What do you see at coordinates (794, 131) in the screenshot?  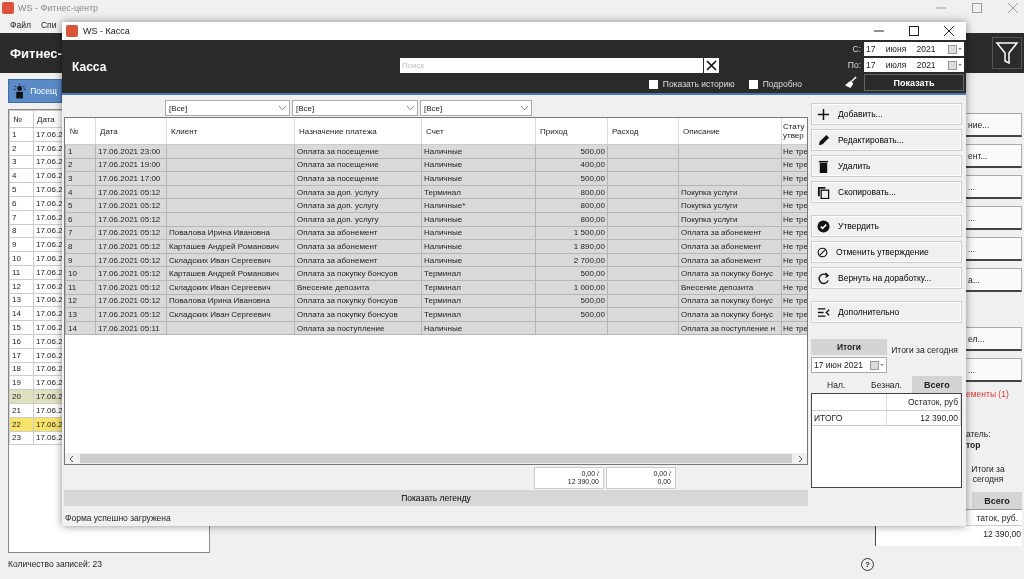 I see `column-header: Стату утвер` at bounding box center [794, 131].